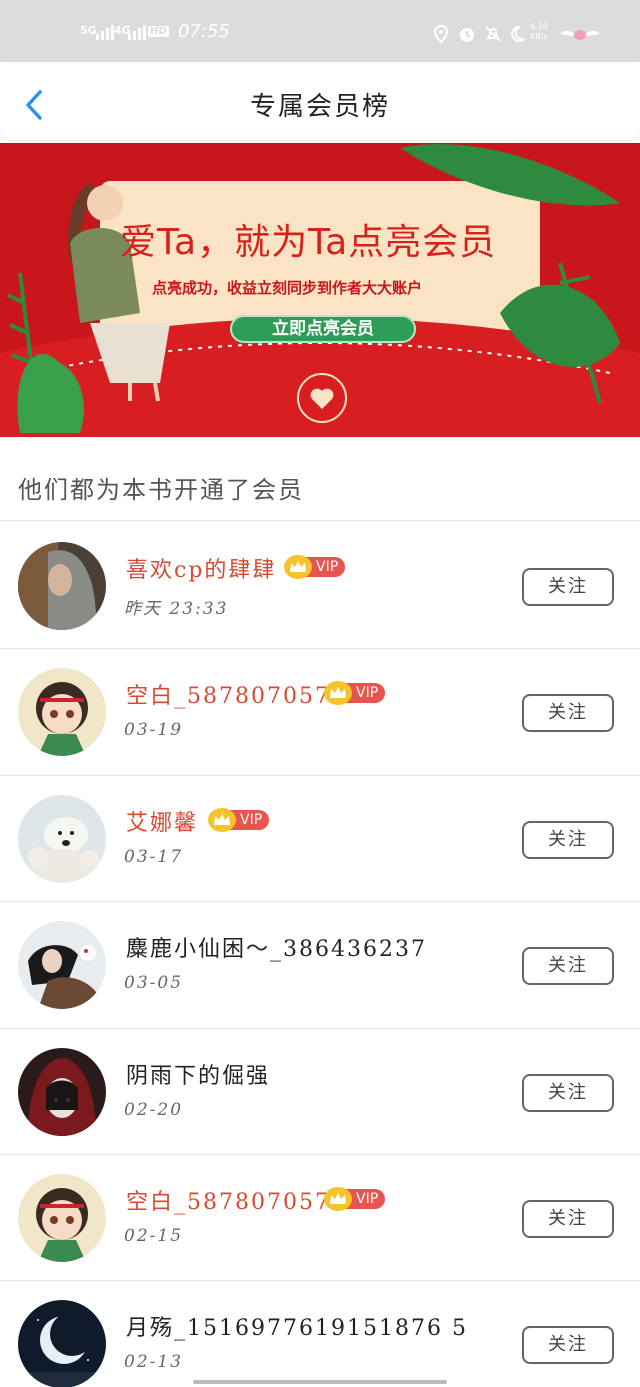 The width and height of the screenshot is (640, 1387). I want to click on section-title: 他们都为本书开通了会员, so click(161, 490).